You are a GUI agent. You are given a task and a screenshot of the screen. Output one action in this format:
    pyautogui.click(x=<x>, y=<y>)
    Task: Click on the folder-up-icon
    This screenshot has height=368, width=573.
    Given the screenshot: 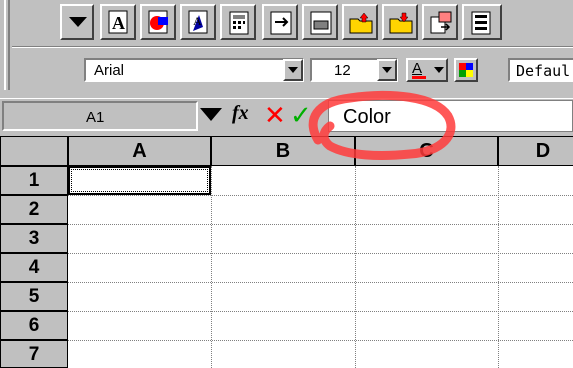 What is the action you would take?
    pyautogui.click(x=361, y=23)
    